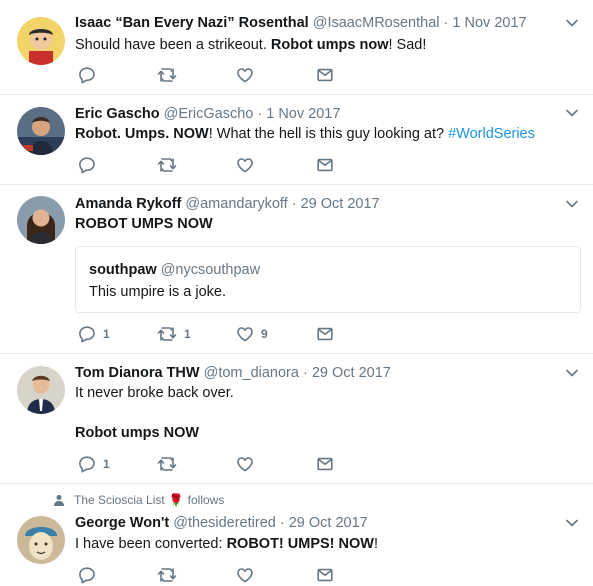  Describe the element at coordinates (300, 544) in the screenshot. I see `bold-text: ROBOT! UMPS! NOW` at that location.